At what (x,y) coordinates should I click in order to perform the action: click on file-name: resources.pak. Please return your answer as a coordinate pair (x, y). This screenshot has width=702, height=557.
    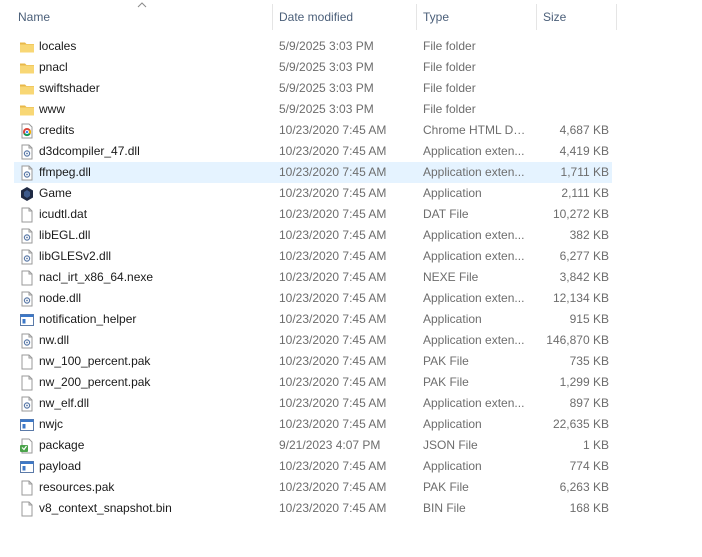
    Looking at the image, I should click on (77, 487).